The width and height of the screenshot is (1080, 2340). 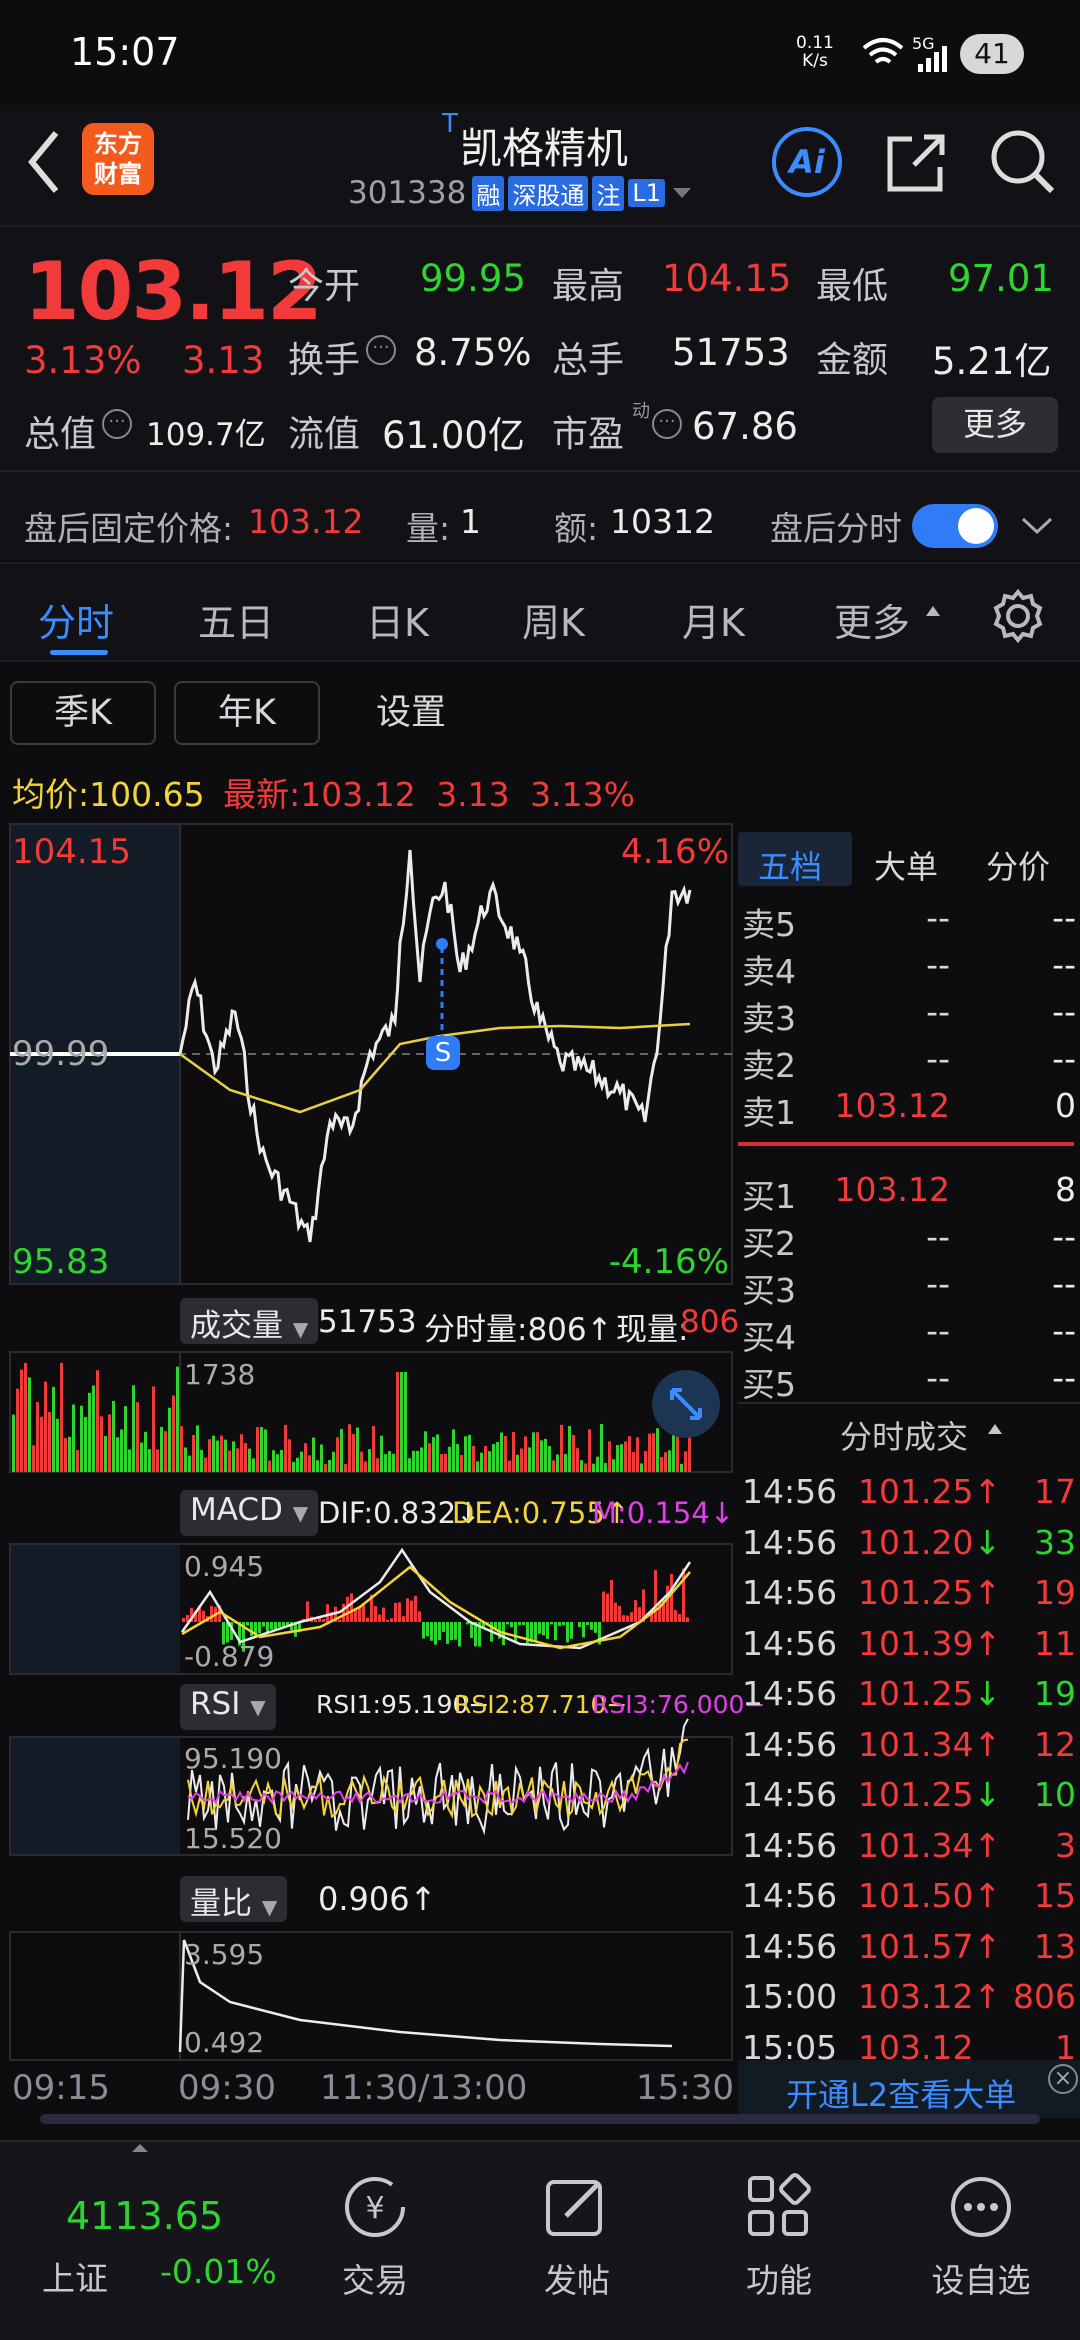 I want to click on bid-row: 买5 -- --, so click(x=909, y=1381).